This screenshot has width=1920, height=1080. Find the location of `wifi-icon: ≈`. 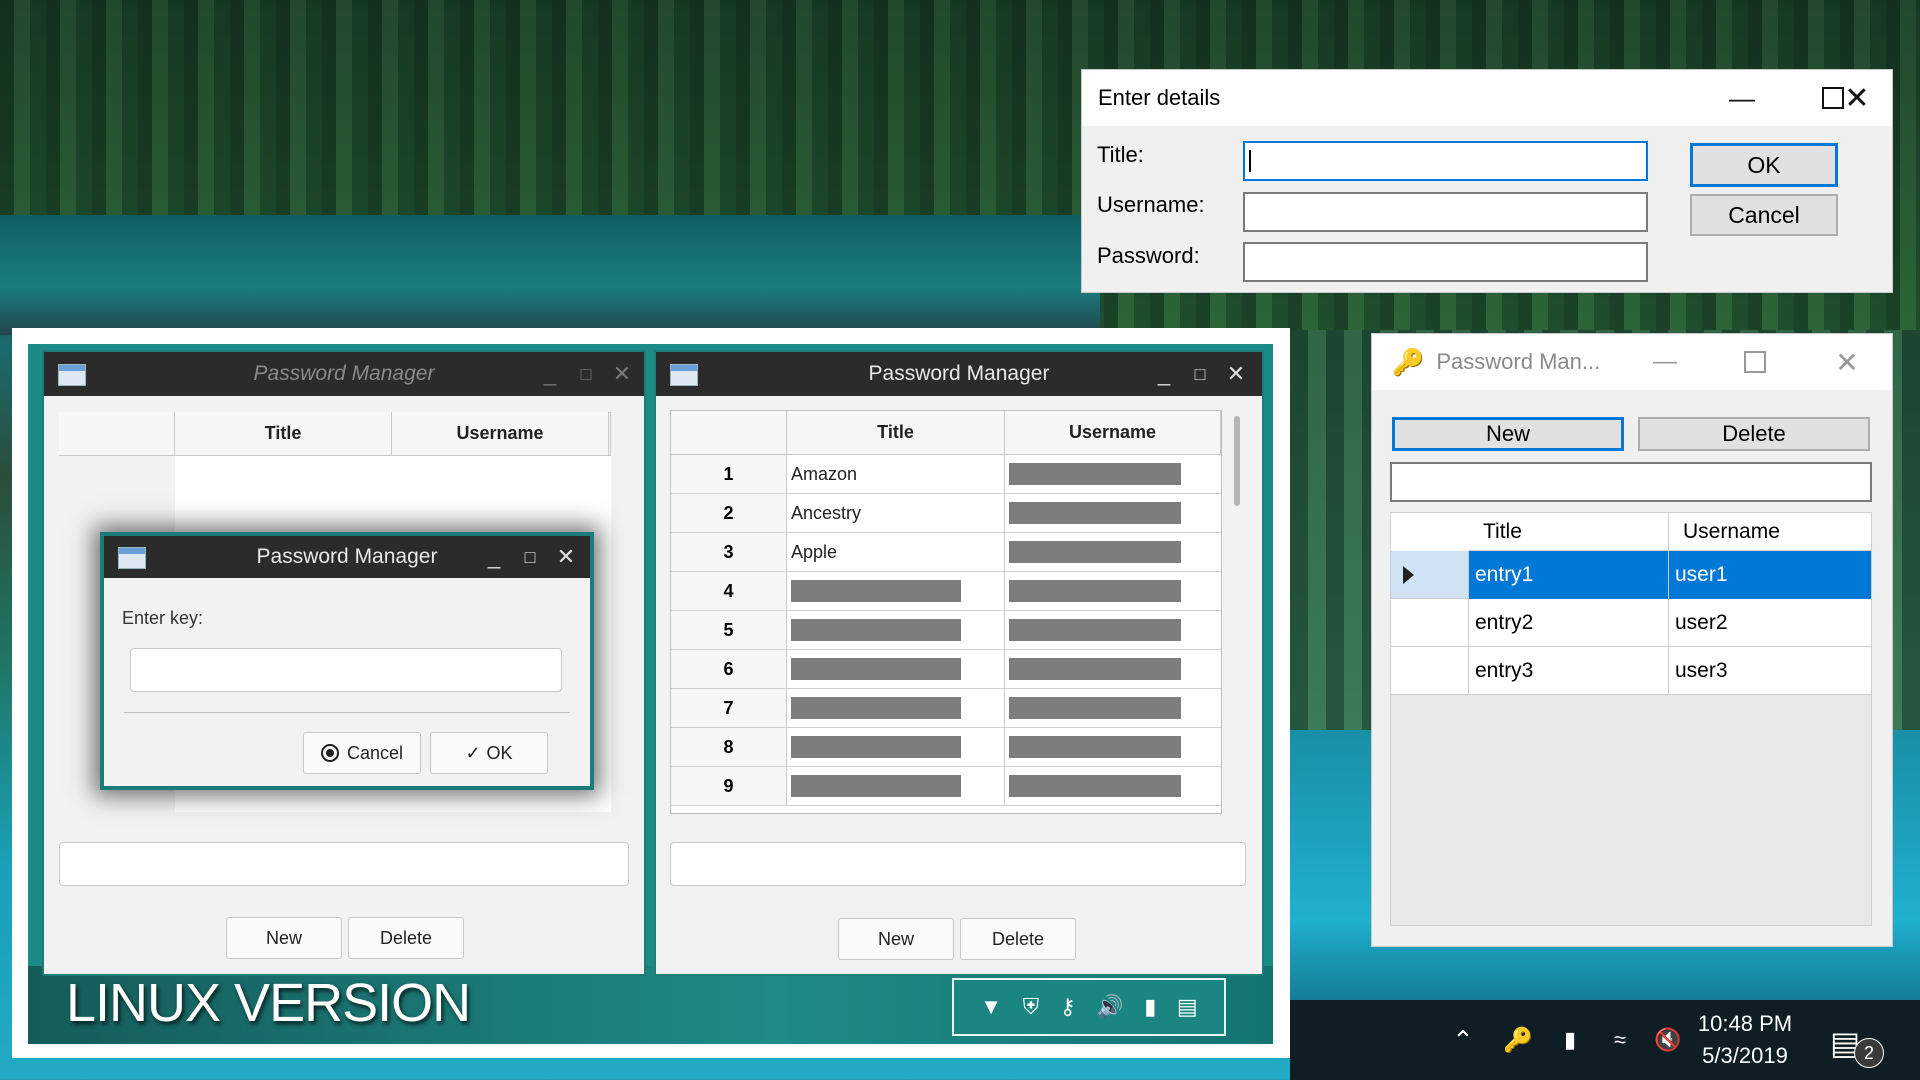

wifi-icon: ≈ is located at coordinates (1620, 1040).